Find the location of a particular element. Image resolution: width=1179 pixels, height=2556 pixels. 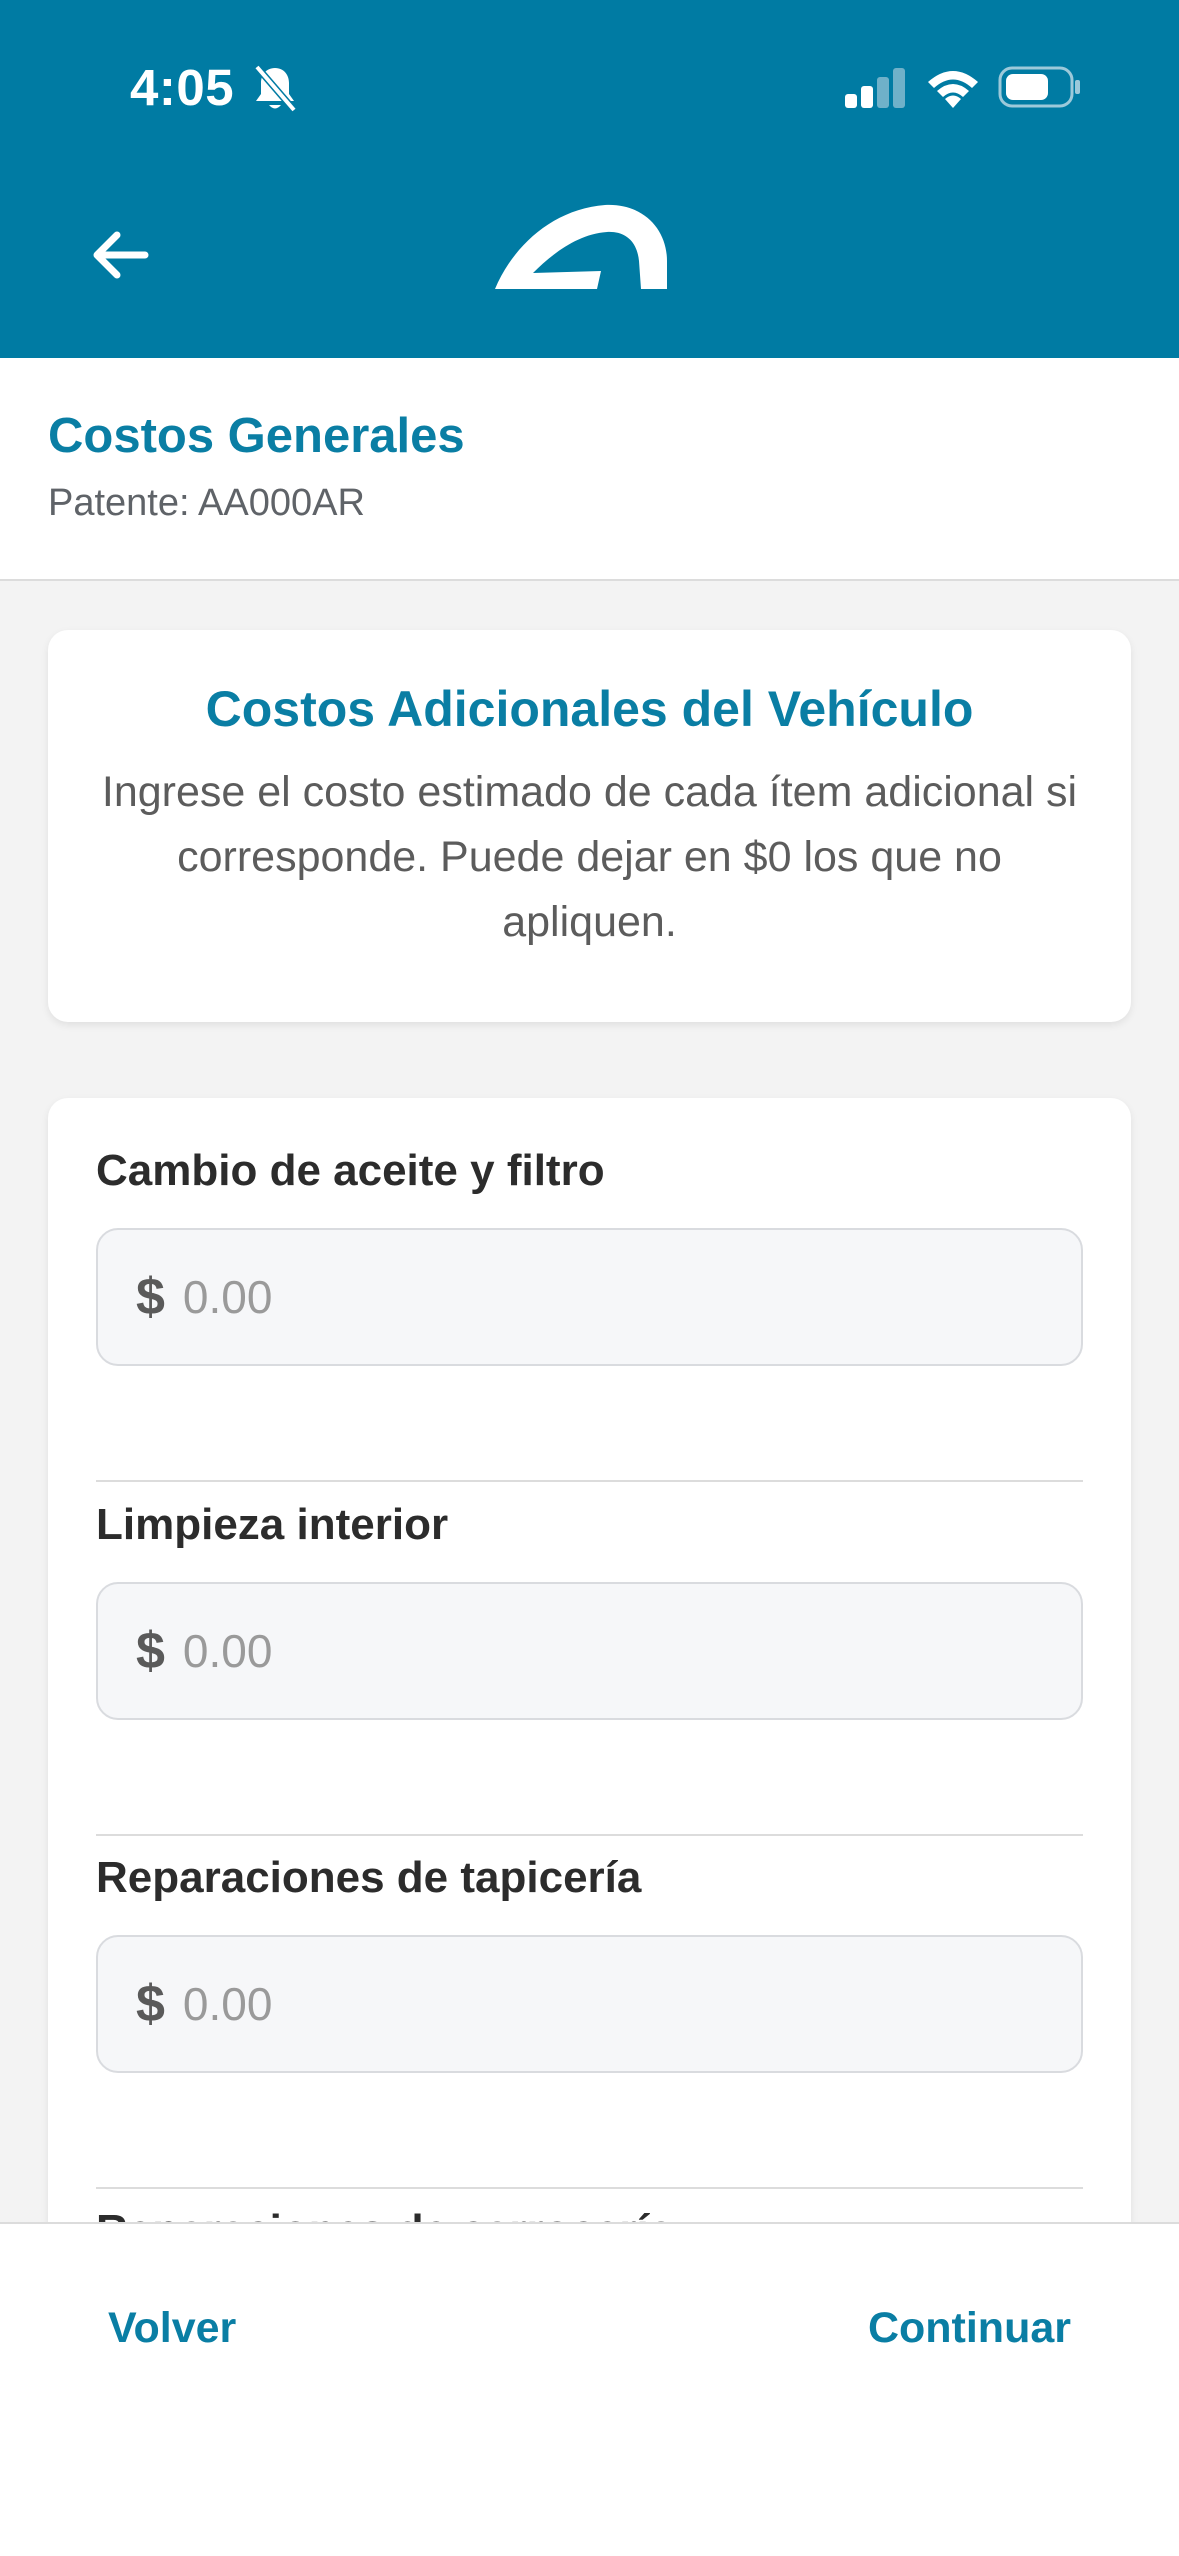

oil-change-cost-field: $ is located at coordinates (589, 1297).